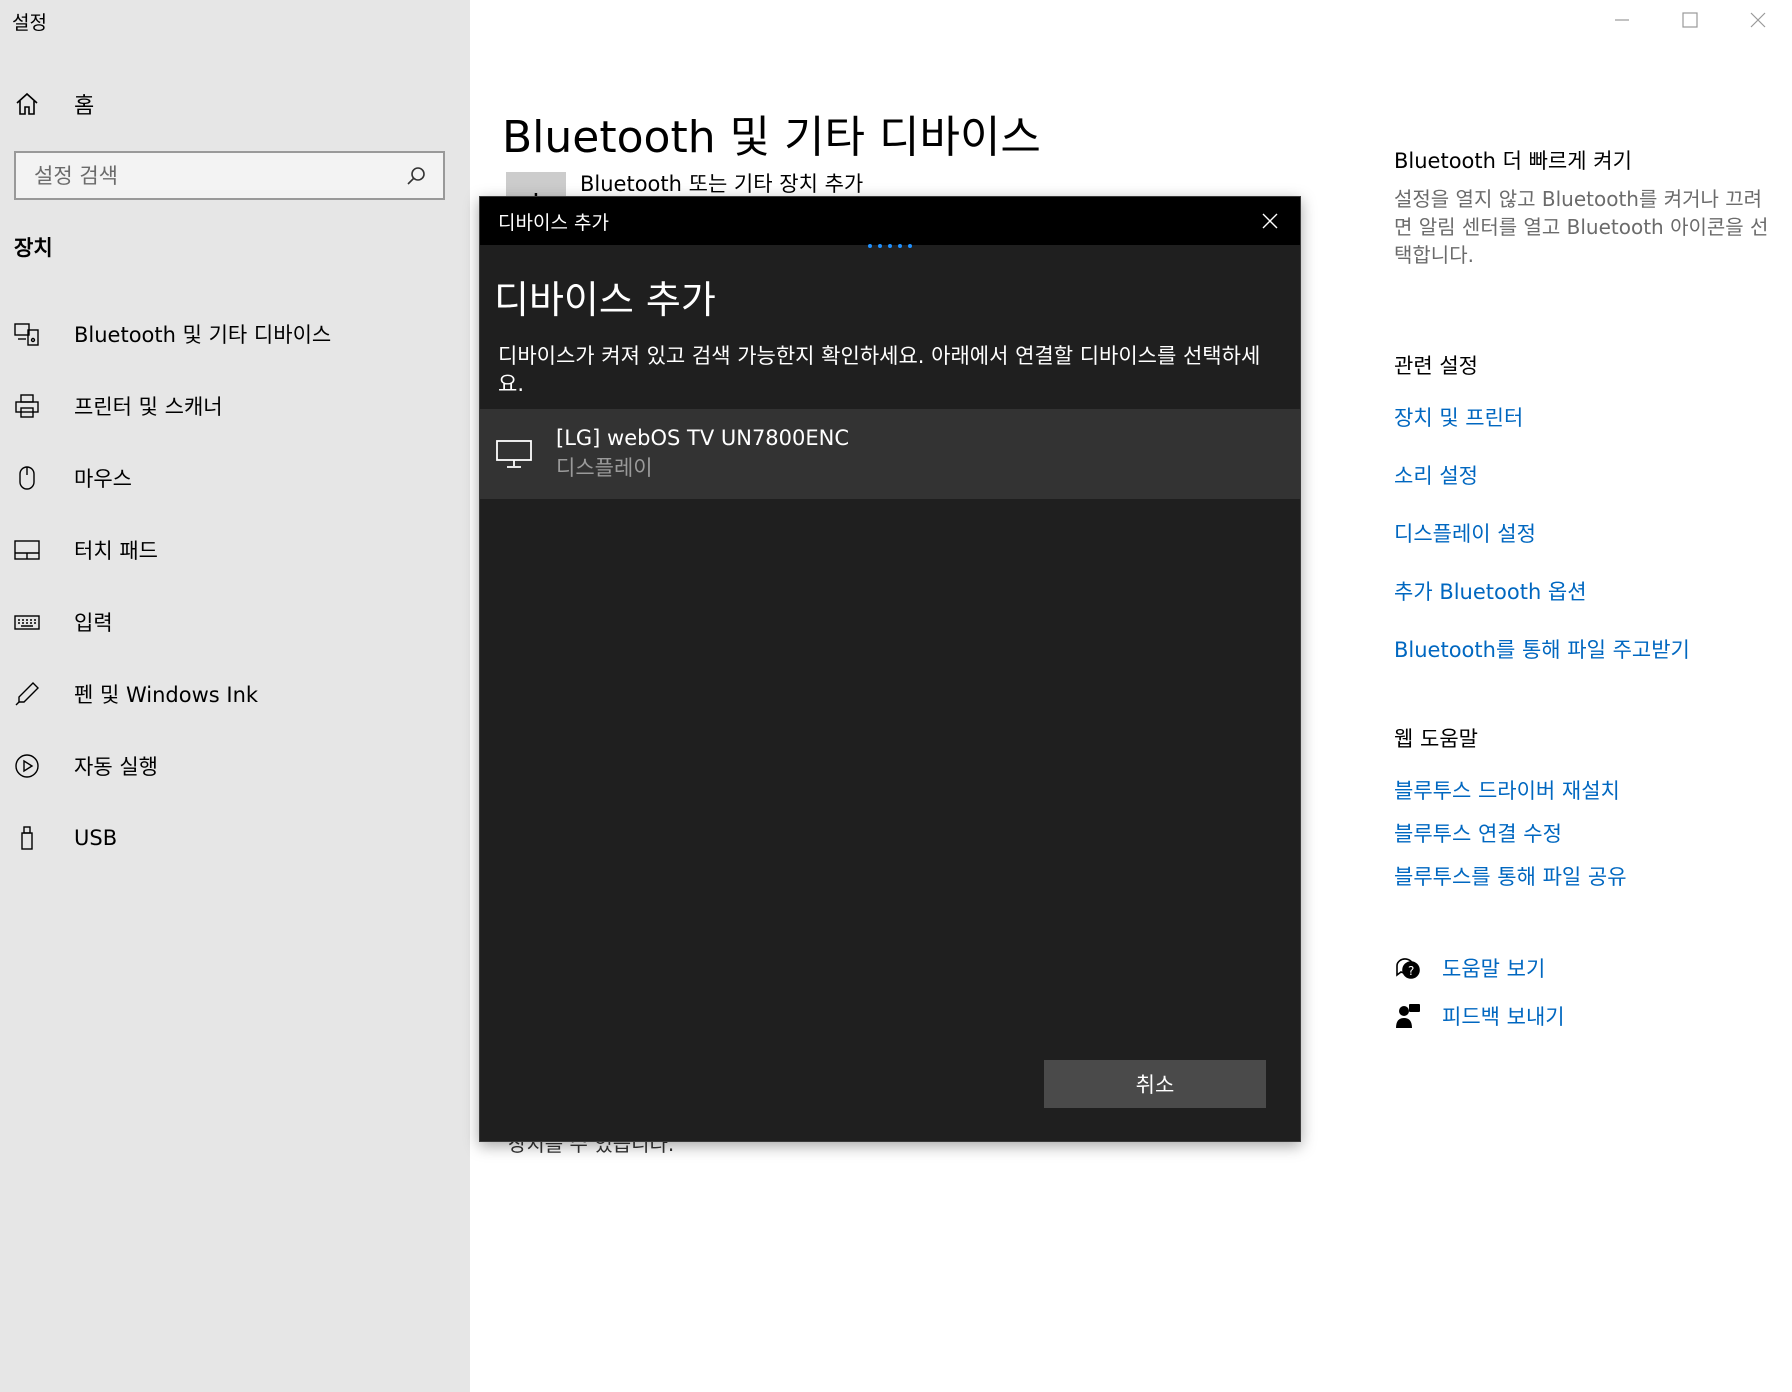 The image size is (1792, 1392). What do you see at coordinates (890, 246) in the screenshot?
I see `progress-indicator` at bounding box center [890, 246].